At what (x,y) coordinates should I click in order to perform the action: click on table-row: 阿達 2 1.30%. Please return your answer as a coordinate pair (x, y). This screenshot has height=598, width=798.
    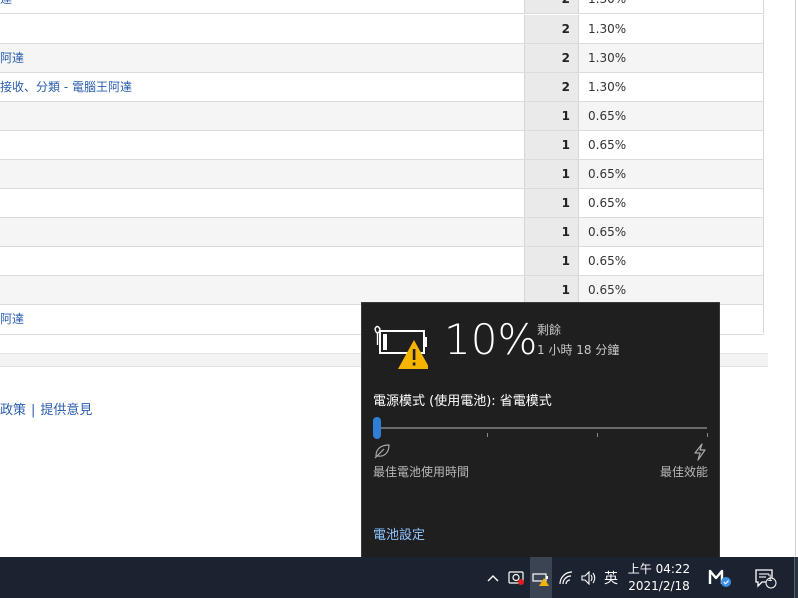
    Looking at the image, I should click on (382, 58).